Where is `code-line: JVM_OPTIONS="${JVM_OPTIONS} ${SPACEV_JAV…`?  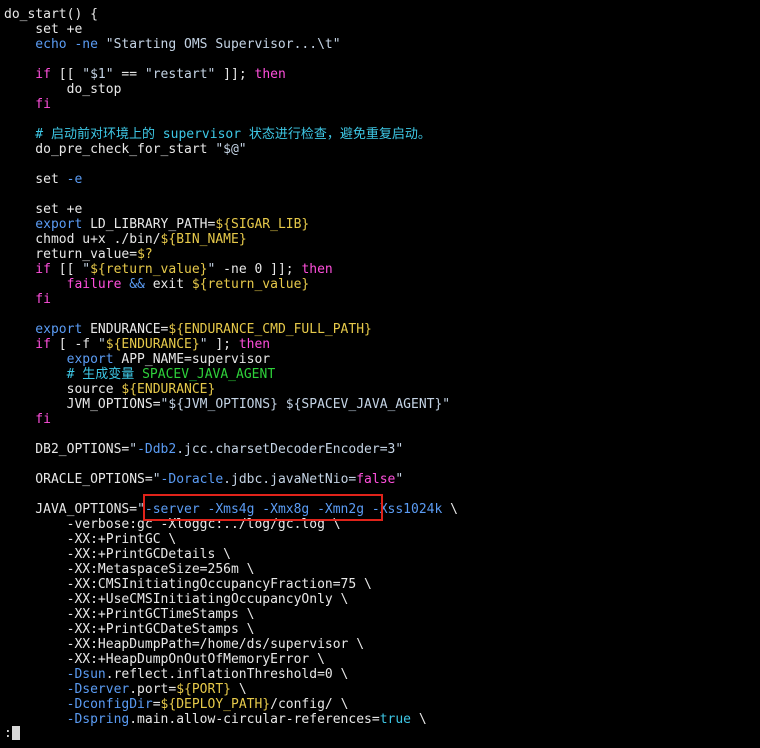
code-line: JVM_OPTIONS="${JVM_OPTIONS} ${SPACEV_JAV… is located at coordinates (382, 404).